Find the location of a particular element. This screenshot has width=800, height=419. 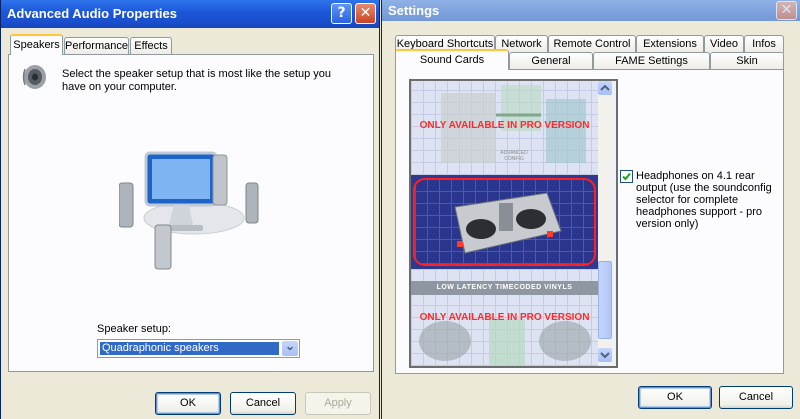

tab-extensions: Extensions is located at coordinates (670, 44).